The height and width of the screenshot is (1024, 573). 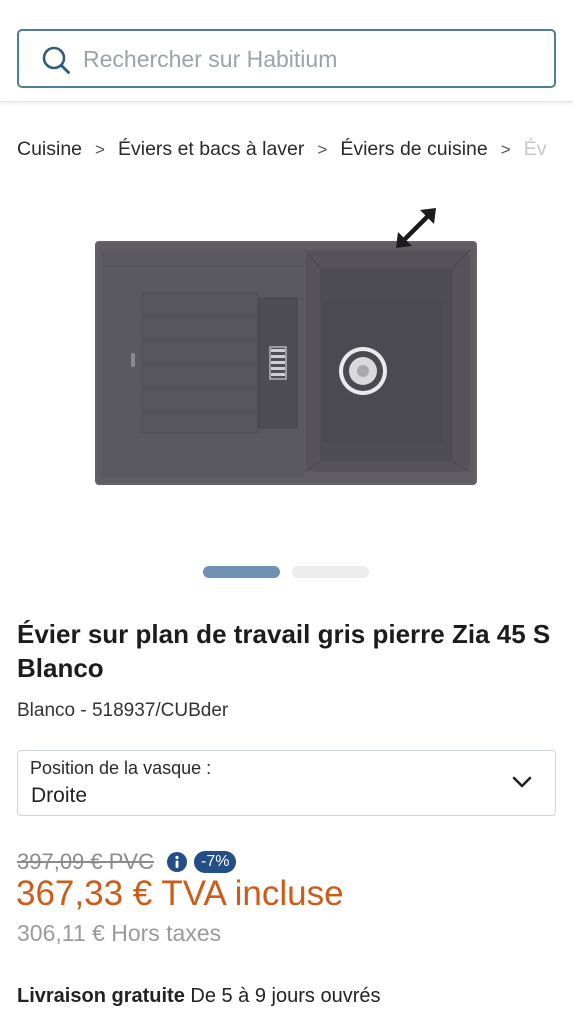 I want to click on breadcrumb-item-eviers-cuisine: Éviers de cuisine, so click(x=413, y=149).